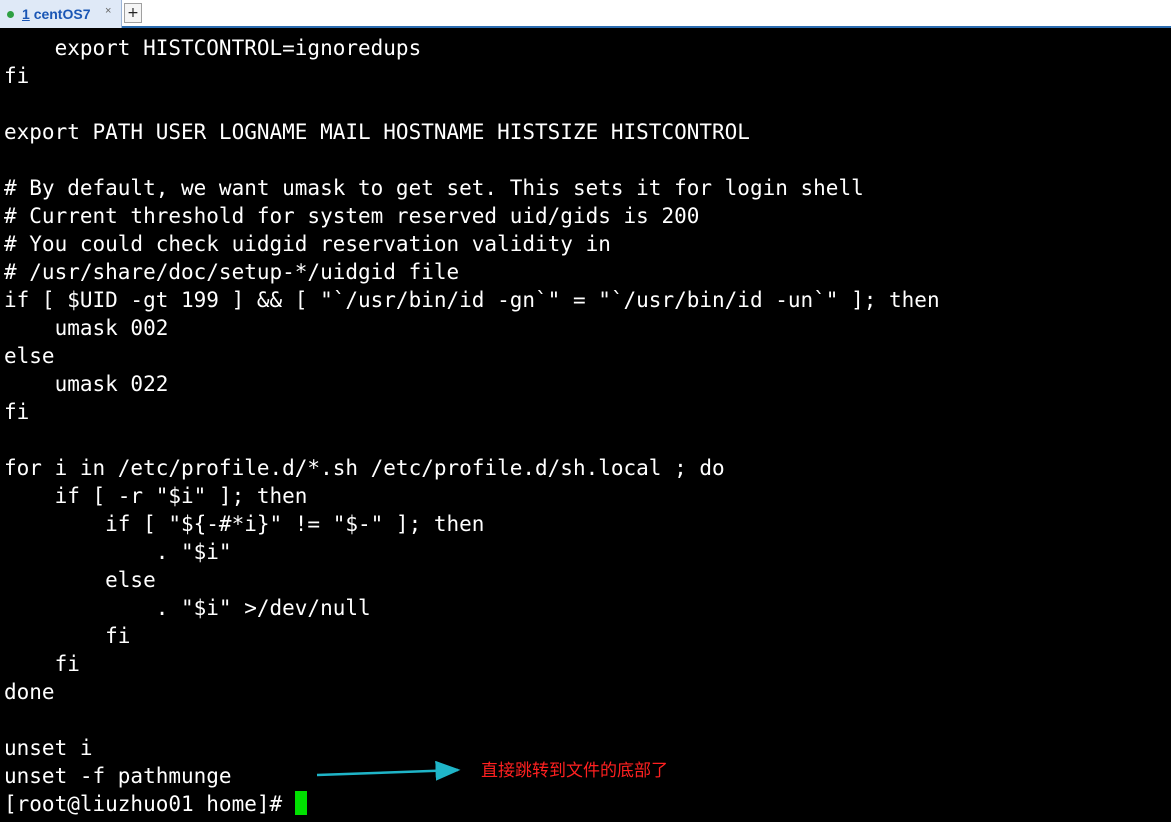 The height and width of the screenshot is (822, 1171). Describe the element at coordinates (118, 552) in the screenshot. I see `terminal-line: . "$i"` at that location.